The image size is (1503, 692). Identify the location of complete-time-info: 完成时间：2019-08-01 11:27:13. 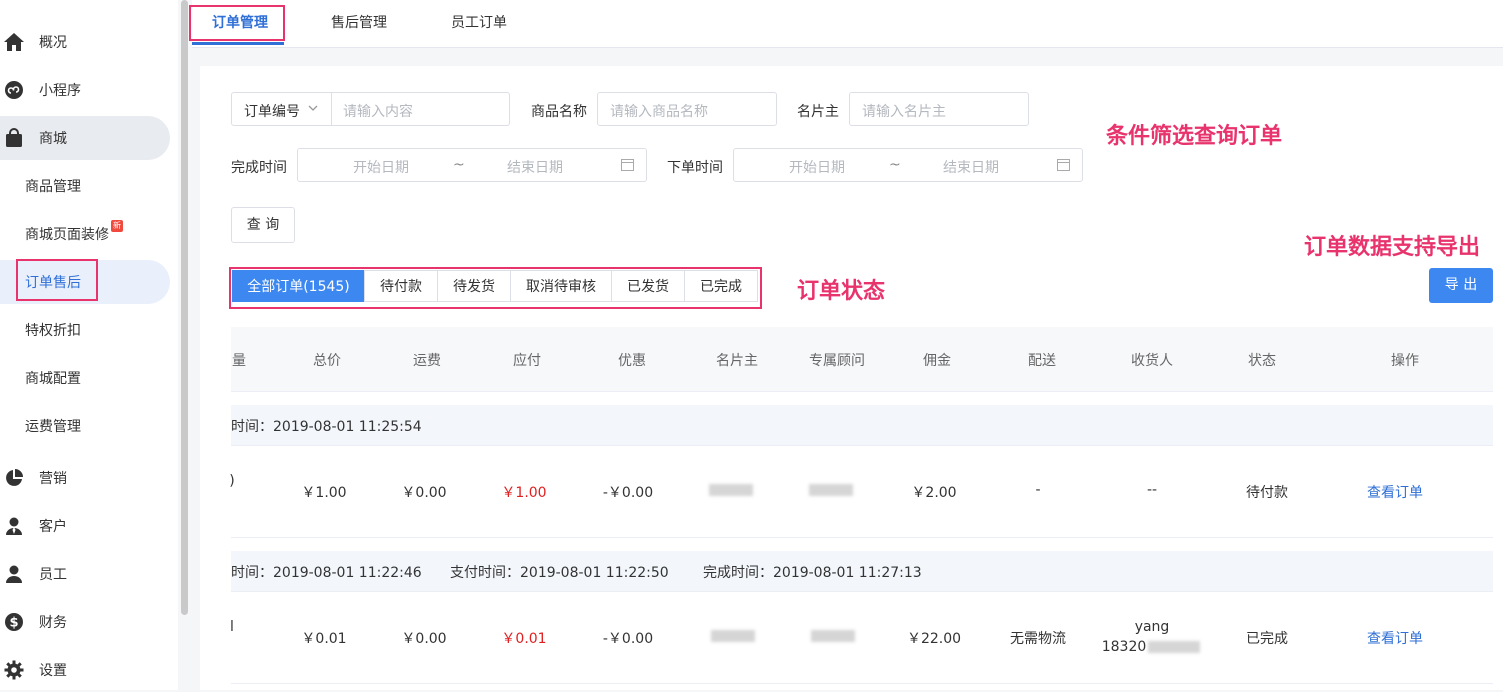
(812, 573).